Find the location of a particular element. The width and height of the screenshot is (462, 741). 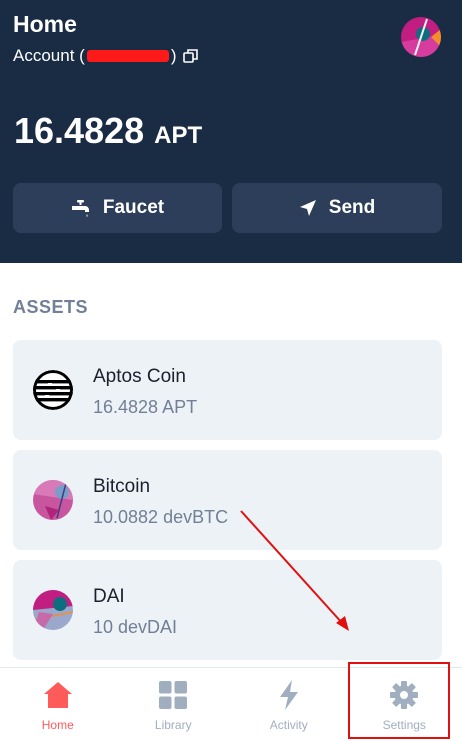

asset-amount: 10.0882 devBTC is located at coordinates (161, 517).